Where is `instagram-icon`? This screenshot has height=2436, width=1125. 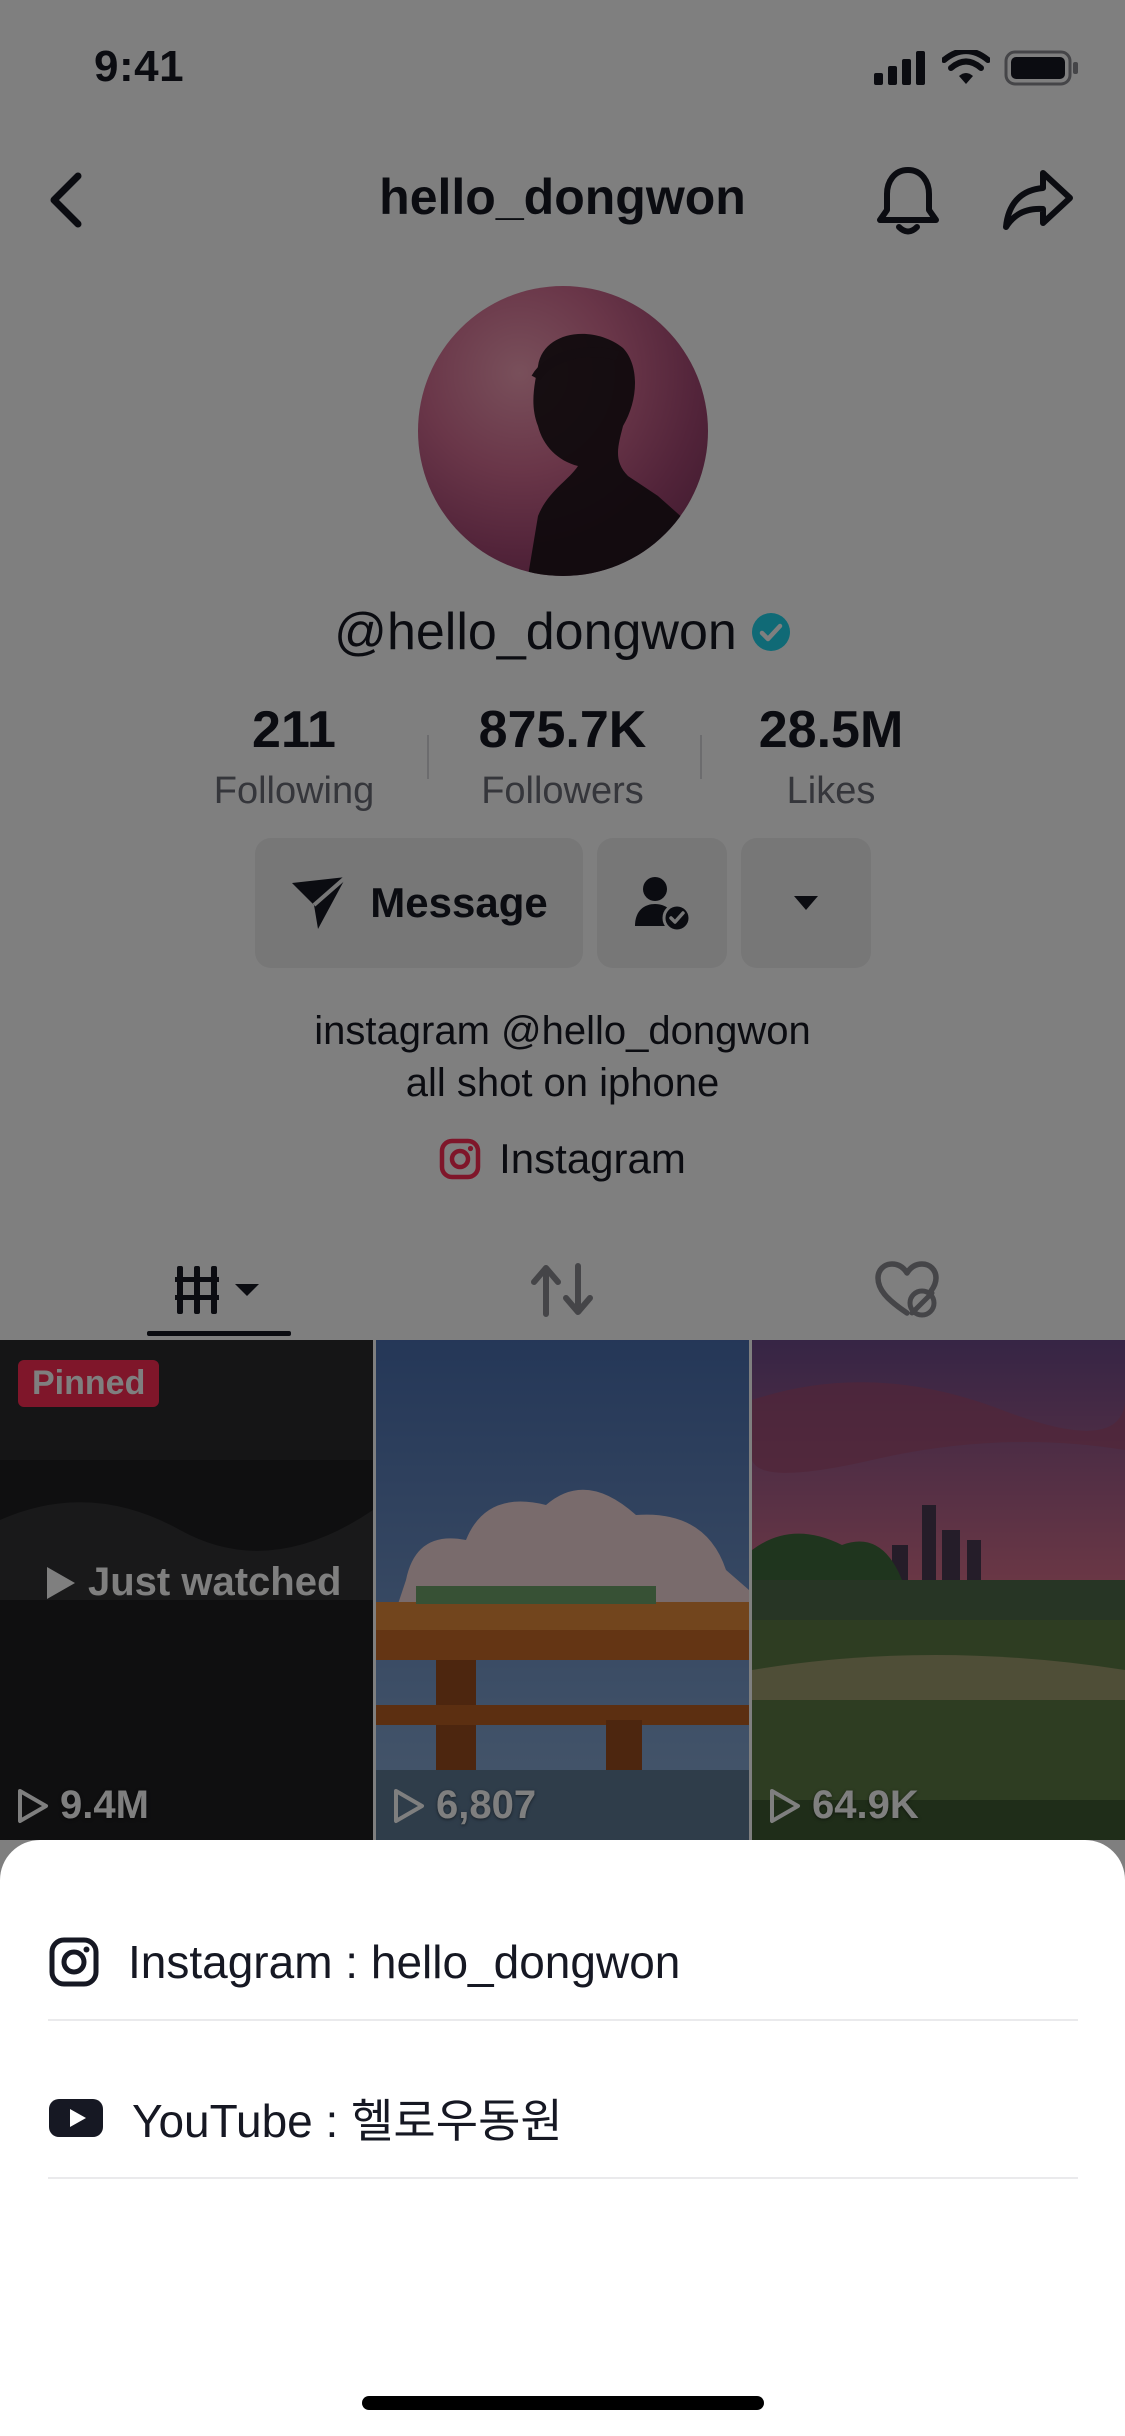
instagram-icon is located at coordinates (74, 1962).